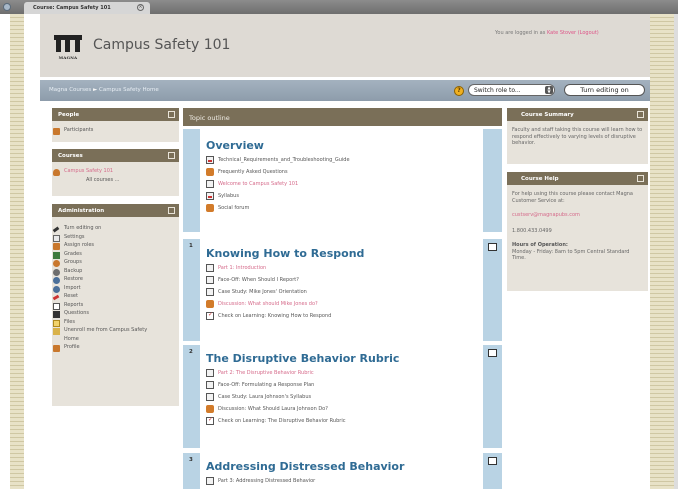 This screenshot has width=678, height=489. I want to click on admin-item-label: Restore, so click(73, 279).